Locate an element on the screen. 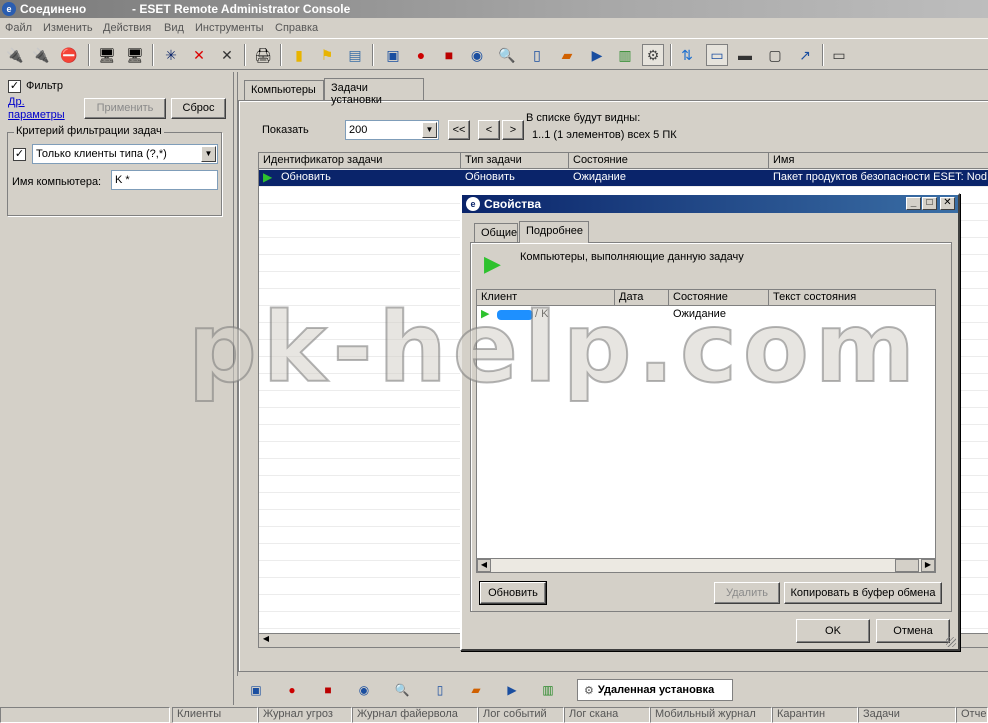 Image resolution: width=988 pixels, height=723 pixels. new-task-icon: ✳ is located at coordinates (171, 55).